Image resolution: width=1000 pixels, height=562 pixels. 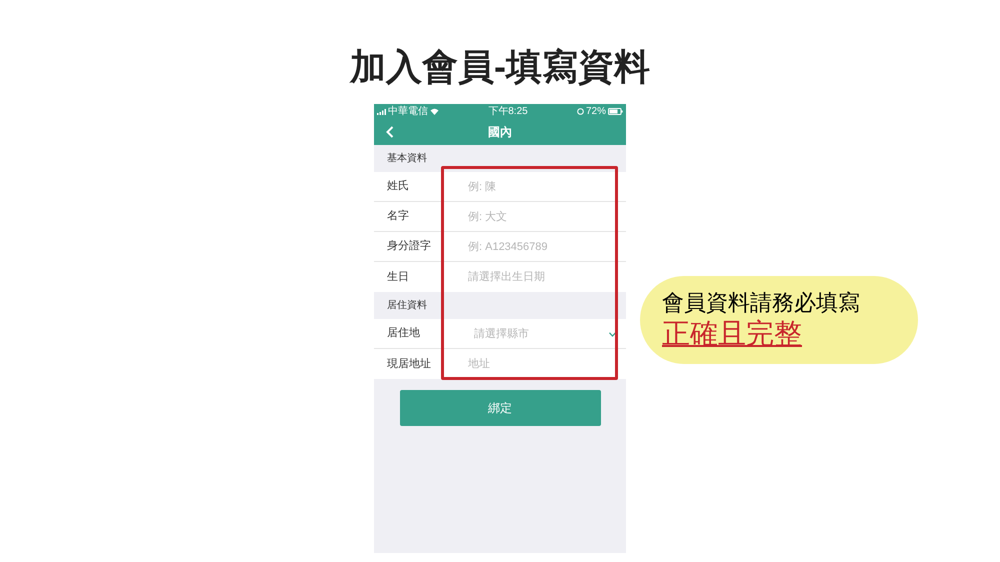 What do you see at coordinates (409, 364) in the screenshot?
I see `field-label: 現居地址` at bounding box center [409, 364].